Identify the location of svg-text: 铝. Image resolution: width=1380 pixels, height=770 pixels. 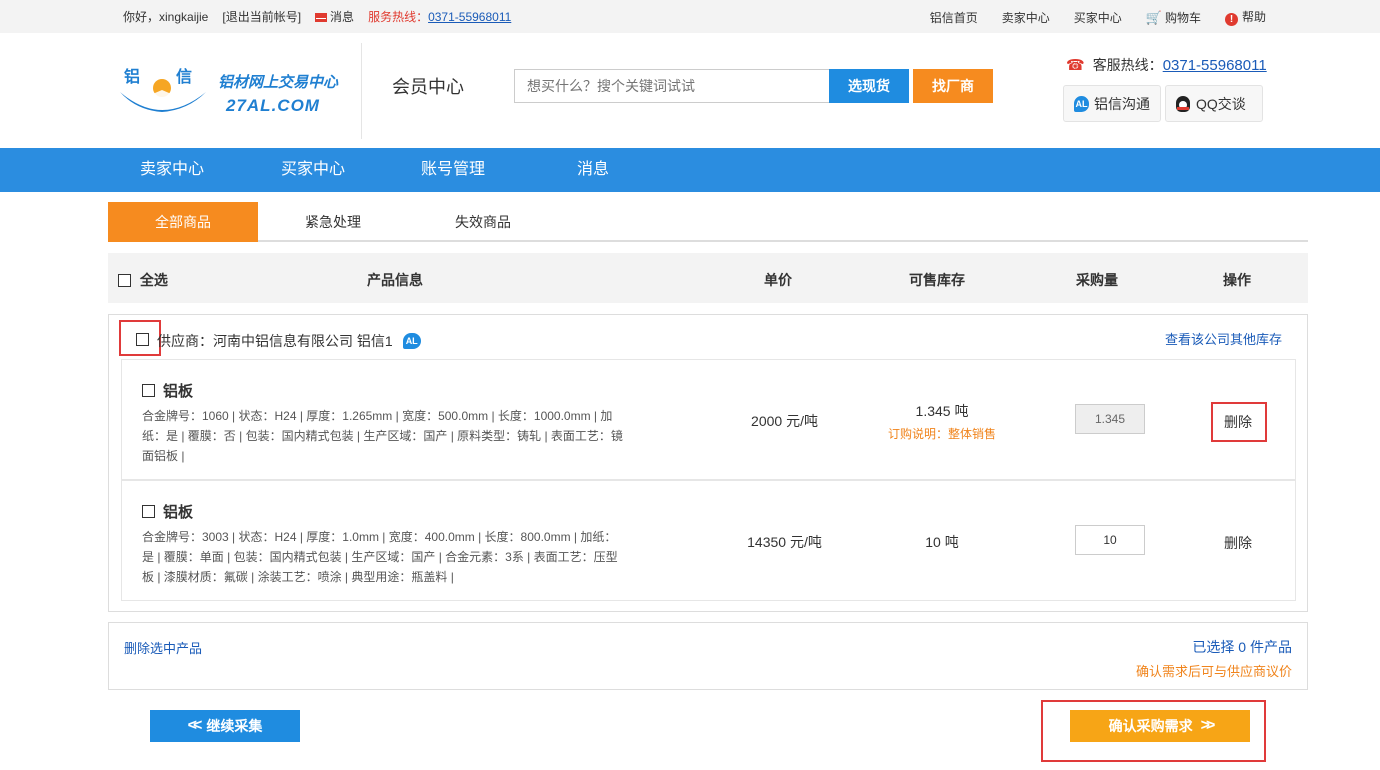
(132, 76).